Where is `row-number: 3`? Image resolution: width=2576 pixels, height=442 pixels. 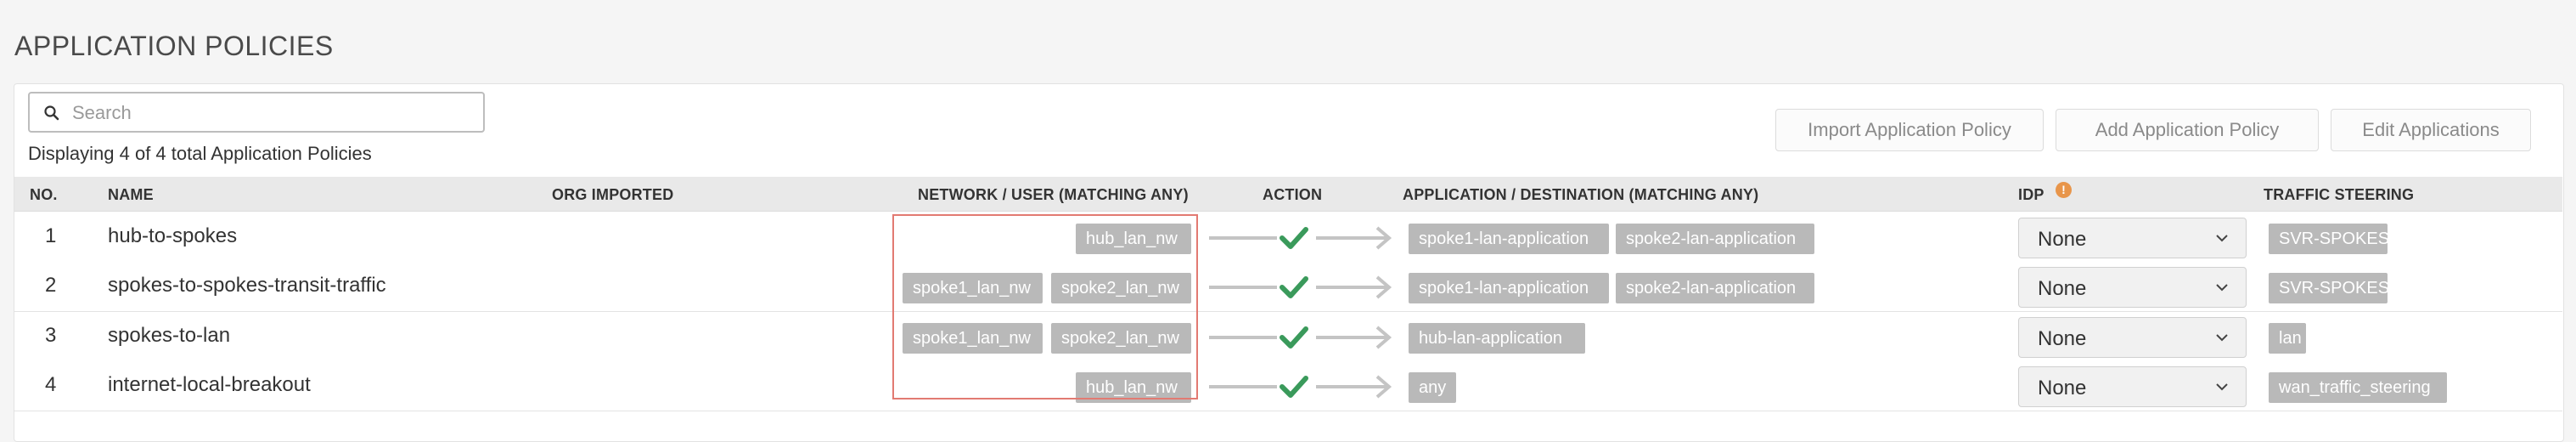 row-number: 3 is located at coordinates (51, 335).